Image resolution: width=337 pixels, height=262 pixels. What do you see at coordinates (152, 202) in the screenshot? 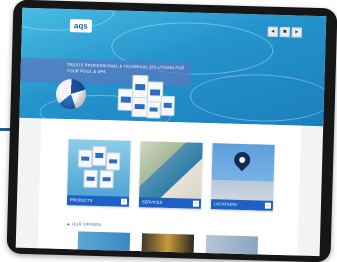
I see `card-label: SERVICES` at bounding box center [152, 202].